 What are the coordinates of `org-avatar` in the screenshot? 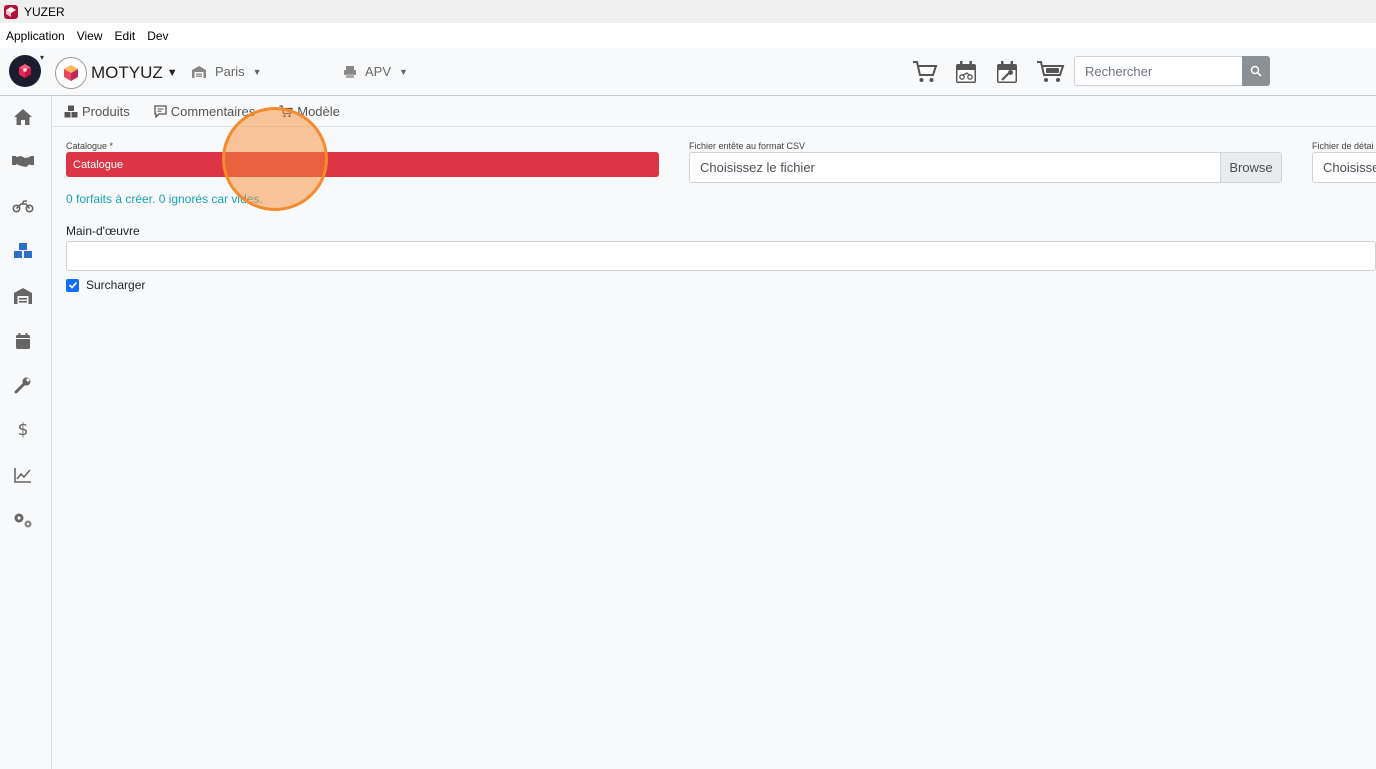 It's located at (71, 73).